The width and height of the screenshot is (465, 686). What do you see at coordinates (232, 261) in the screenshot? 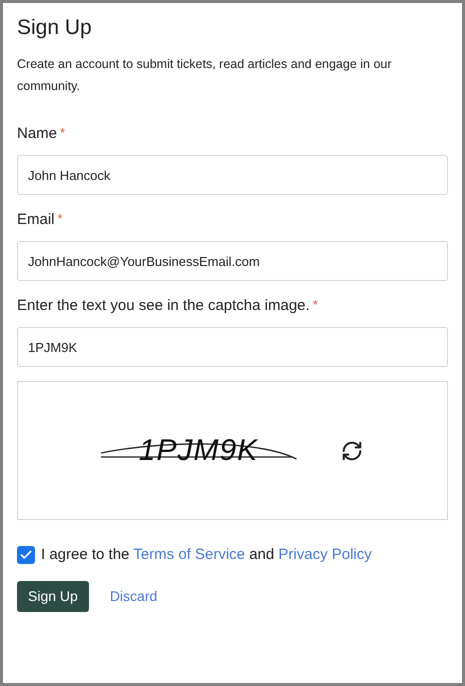
I see `text-field: JohnHancock@YourBusinessEmail.com` at bounding box center [232, 261].